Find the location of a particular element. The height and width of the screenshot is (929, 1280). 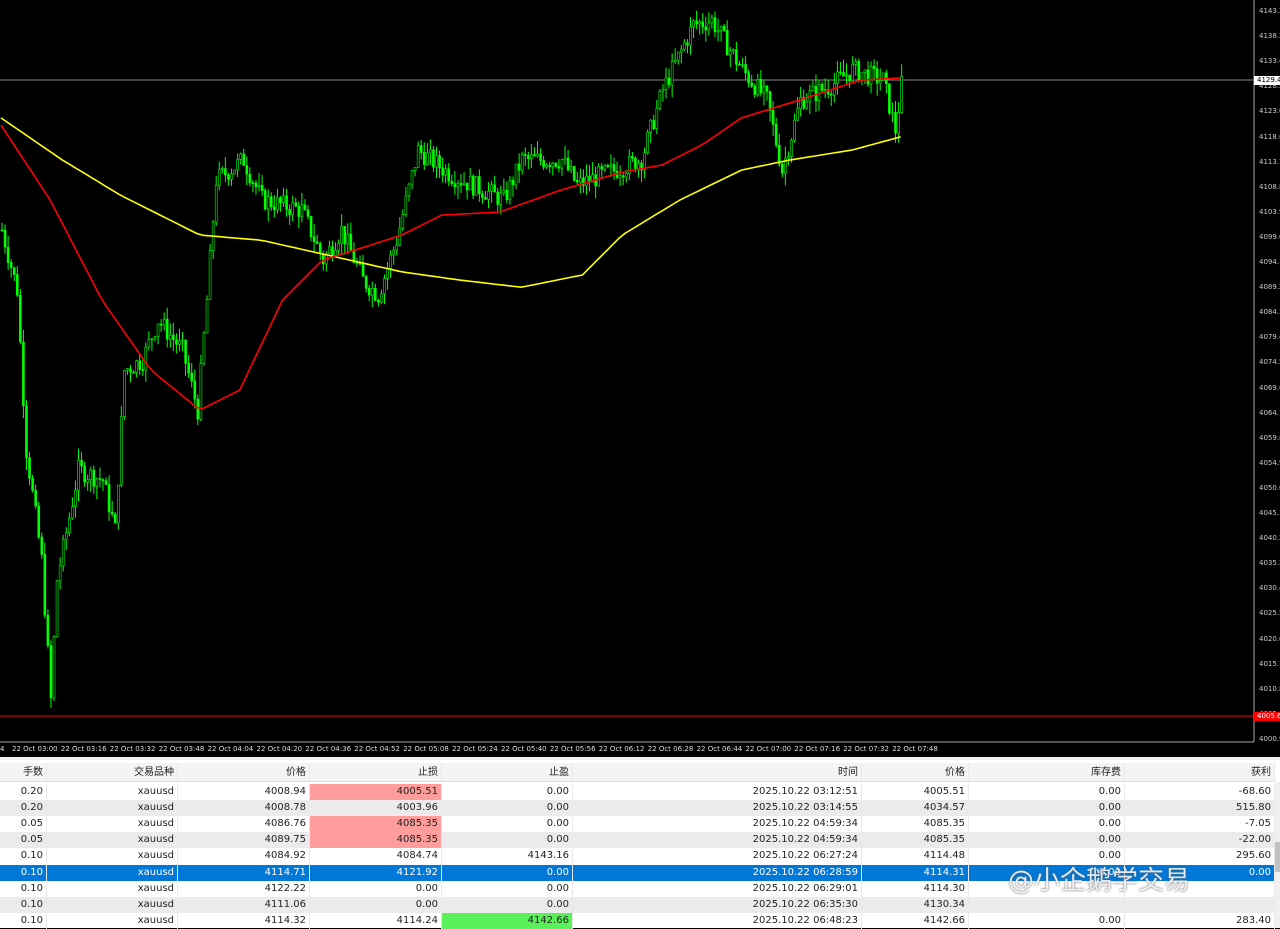

scrollbar is located at coordinates (1277, 855).